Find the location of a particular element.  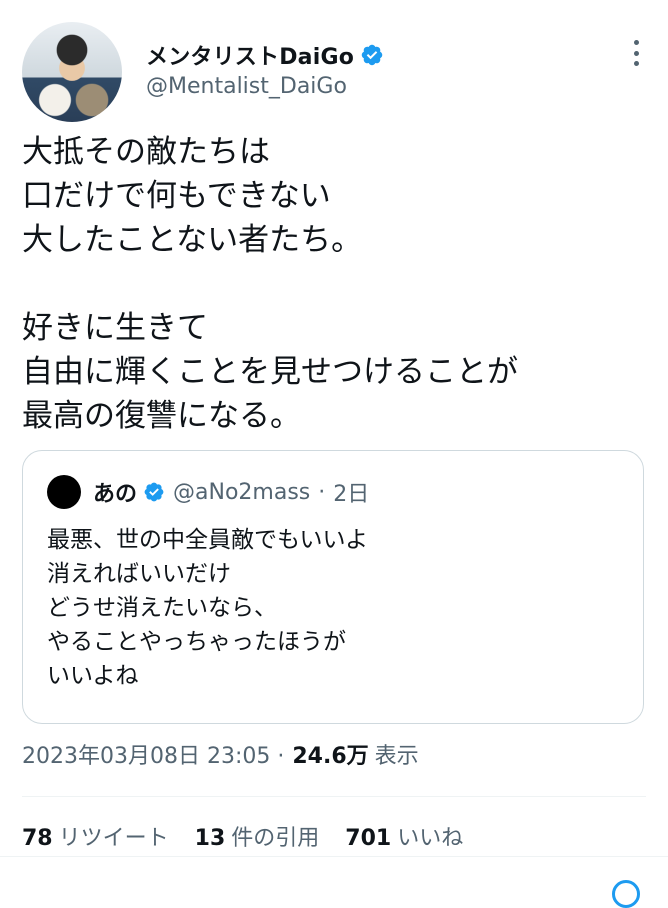

author-avatar is located at coordinates (72, 72).